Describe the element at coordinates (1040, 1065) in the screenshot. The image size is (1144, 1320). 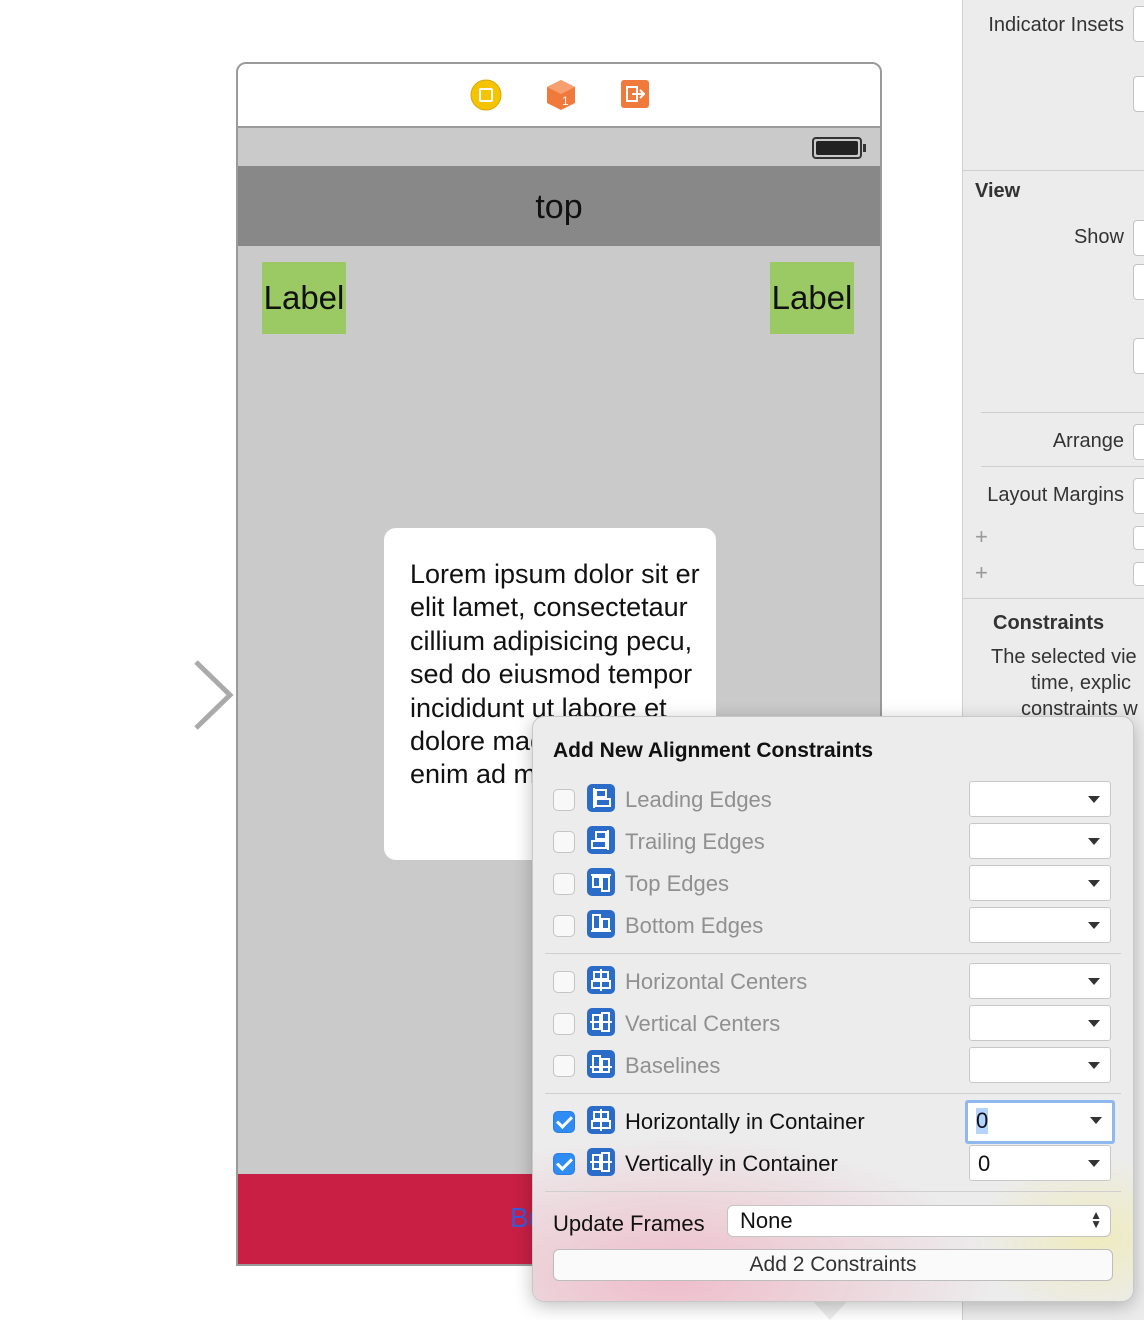
I see `baselines-offset-combo` at that location.